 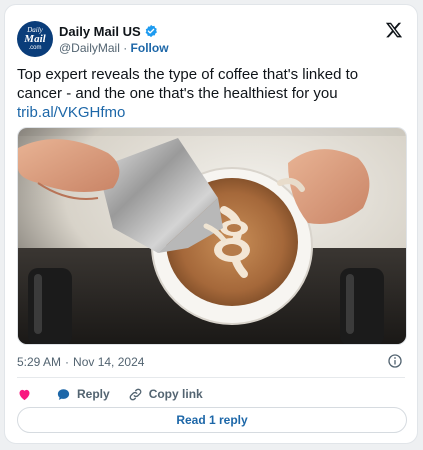 I want to click on like-button, so click(x=27, y=394).